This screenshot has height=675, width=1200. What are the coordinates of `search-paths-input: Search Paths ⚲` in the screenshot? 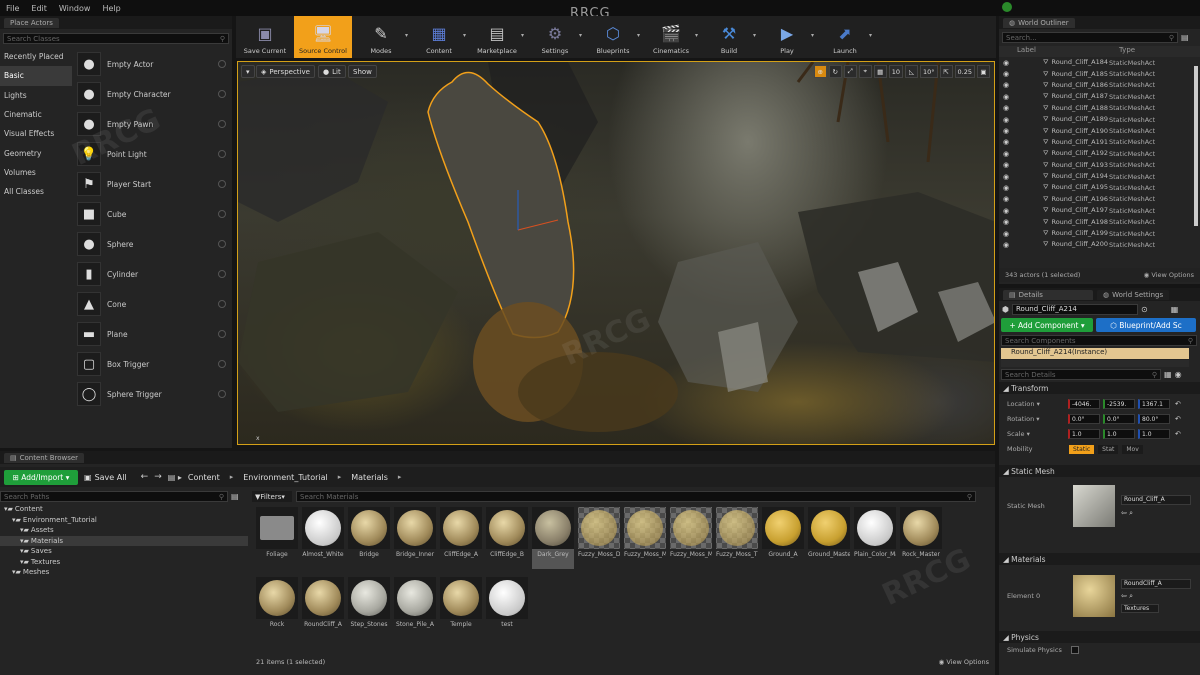 It's located at (114, 496).